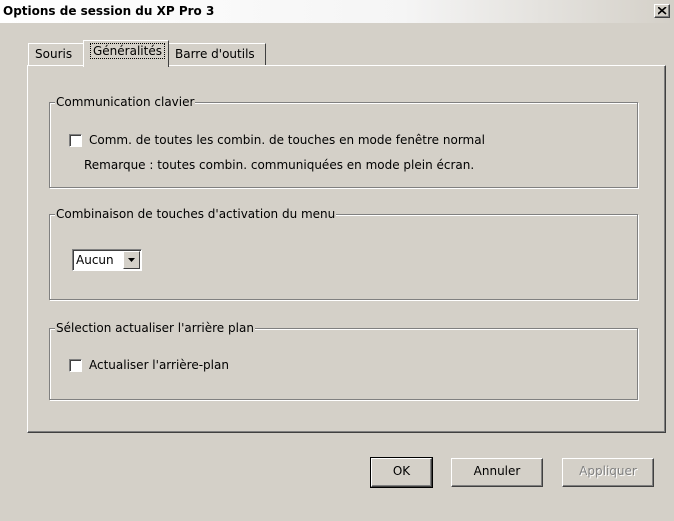 This screenshot has height=521, width=674. I want to click on cancel-button: Annuler, so click(497, 472).